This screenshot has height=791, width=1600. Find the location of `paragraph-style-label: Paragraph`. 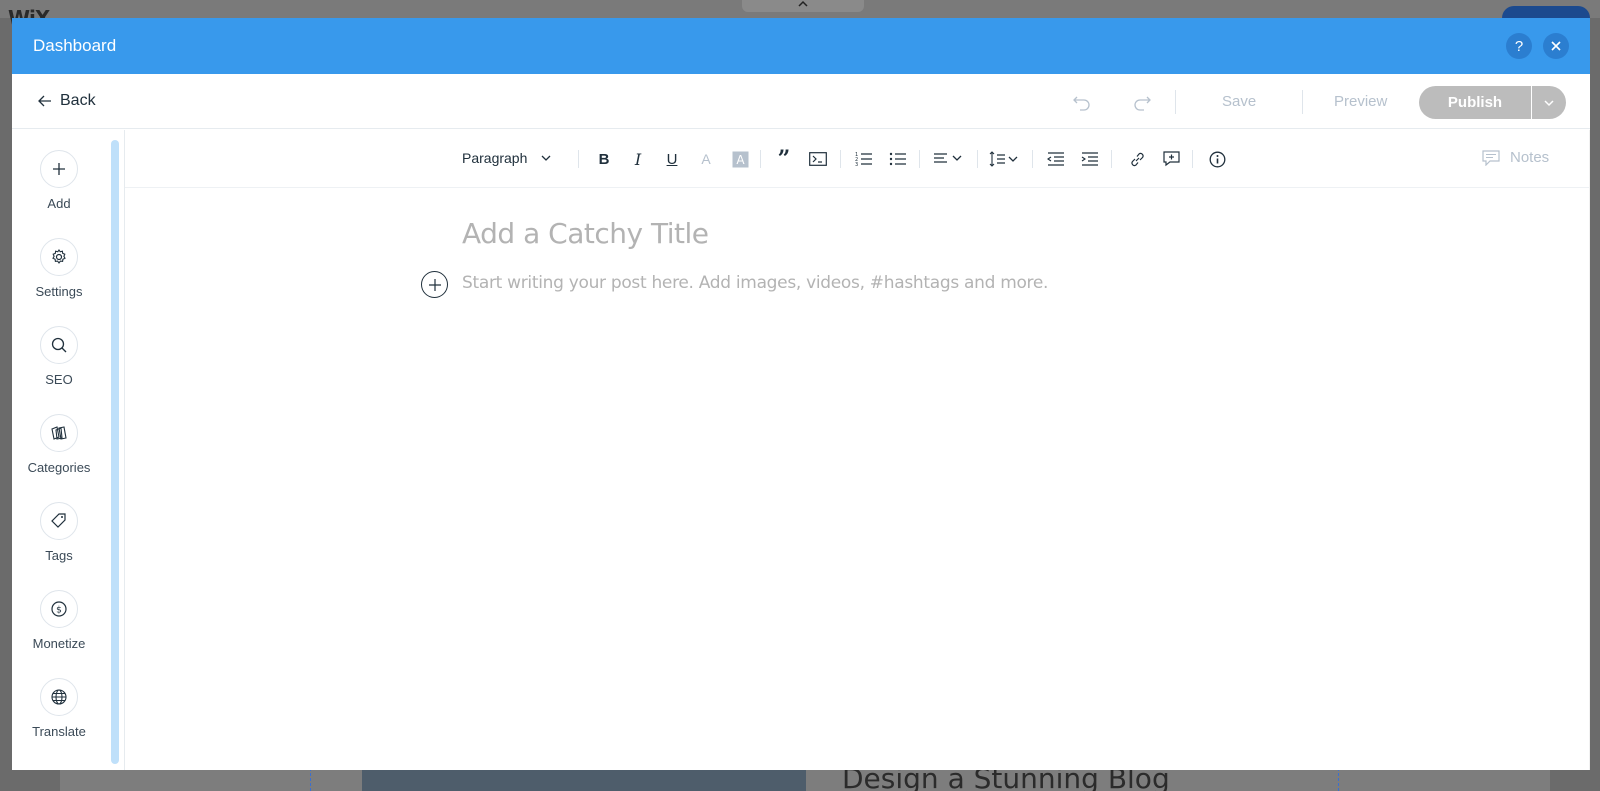

paragraph-style-label: Paragraph is located at coordinates (495, 158).